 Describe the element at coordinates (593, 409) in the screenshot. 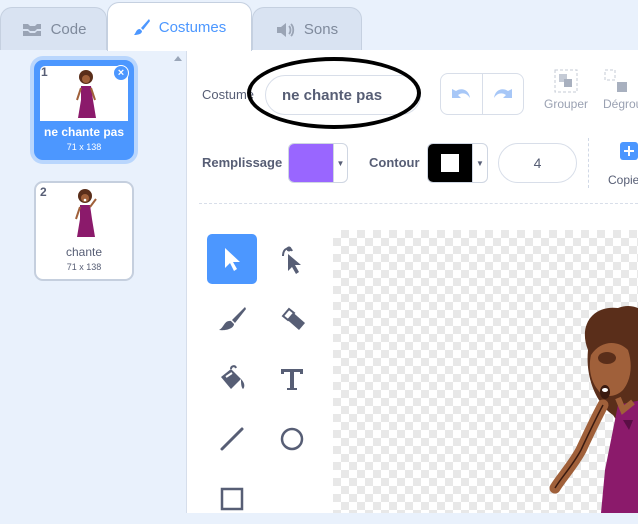

I see `singer-costume-image` at that location.